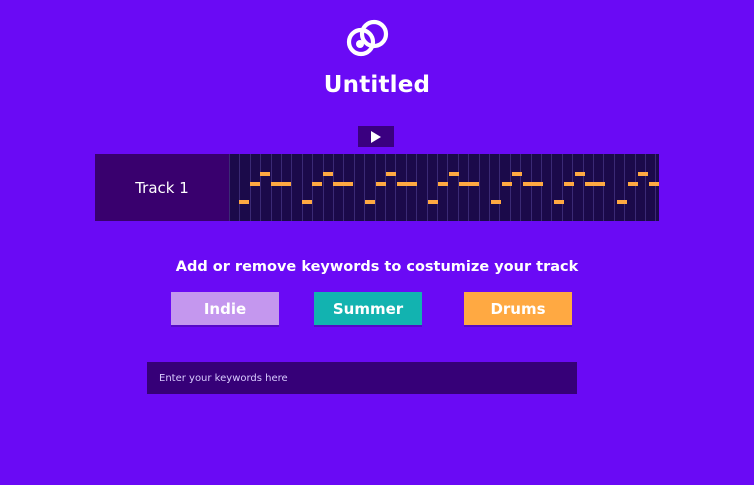 The height and width of the screenshot is (485, 754). I want to click on tag-indie: Indie, so click(225, 308).